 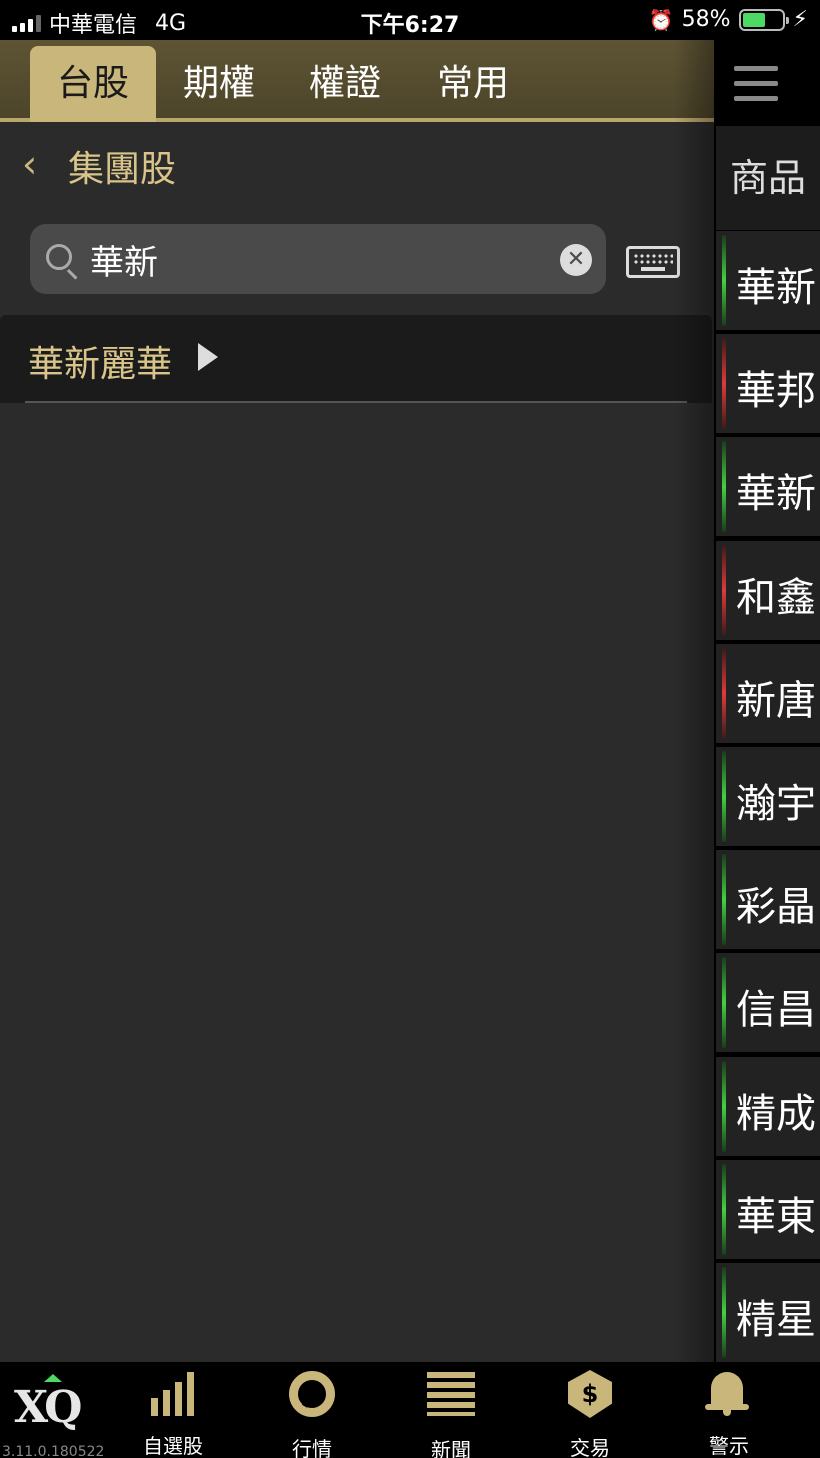 What do you see at coordinates (53, 1378) in the screenshot?
I see `up-triangle-icon` at bounding box center [53, 1378].